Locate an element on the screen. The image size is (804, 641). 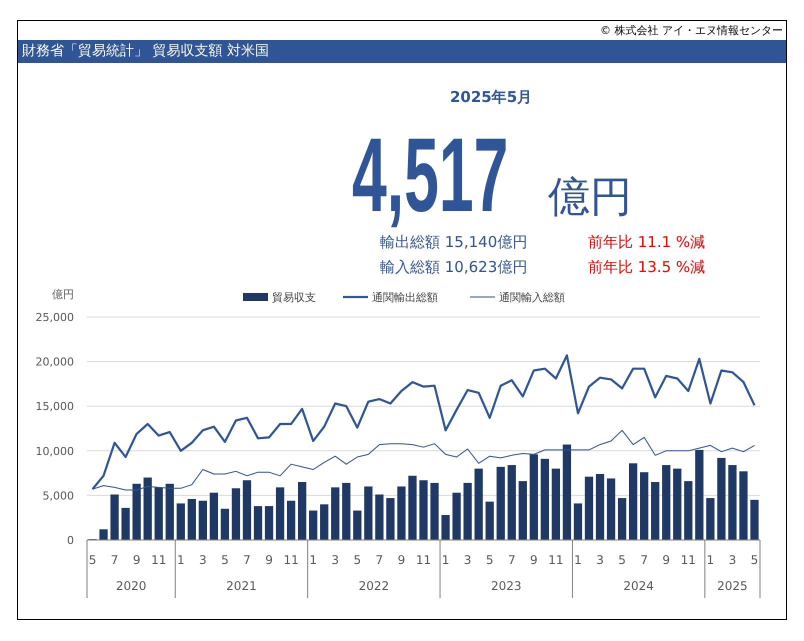
y-tick-label: 15,000 is located at coordinates (55, 407).